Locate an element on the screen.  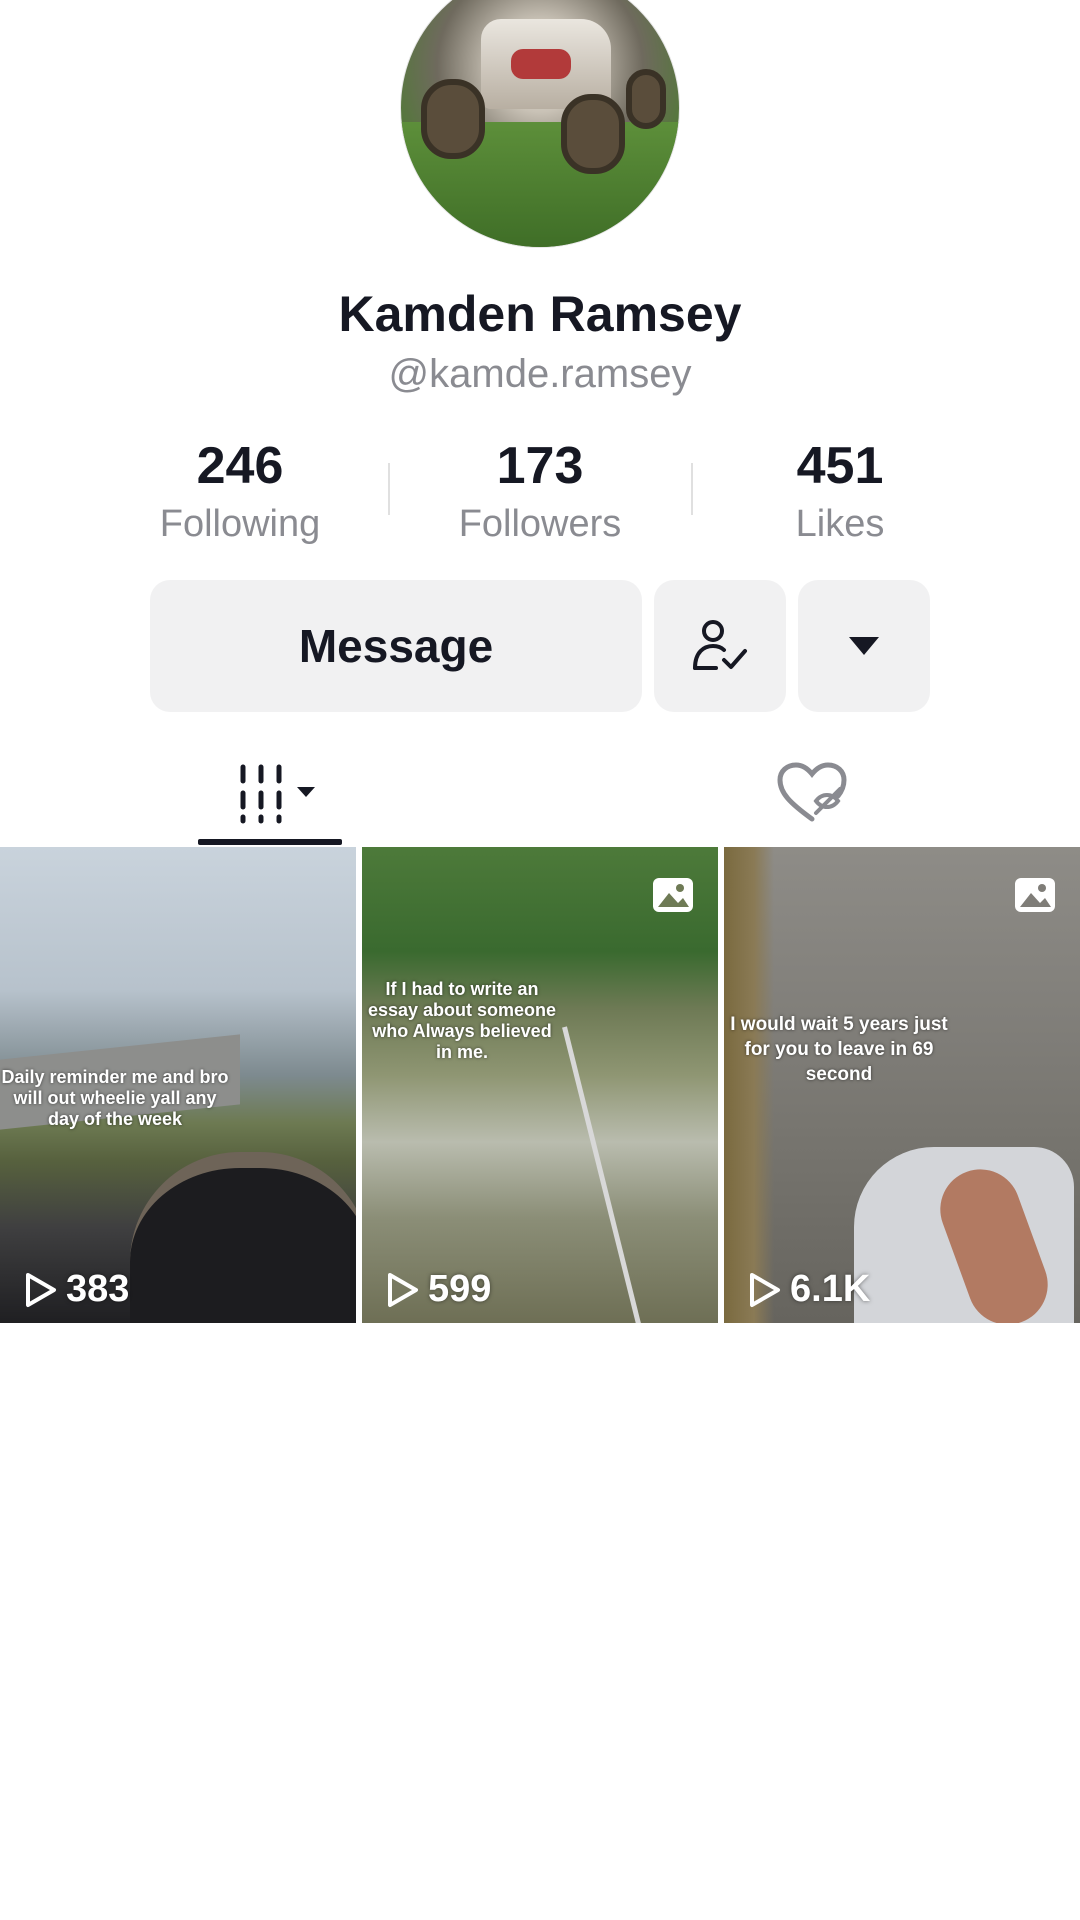
active-tab-indicator is located at coordinates (270, 842).